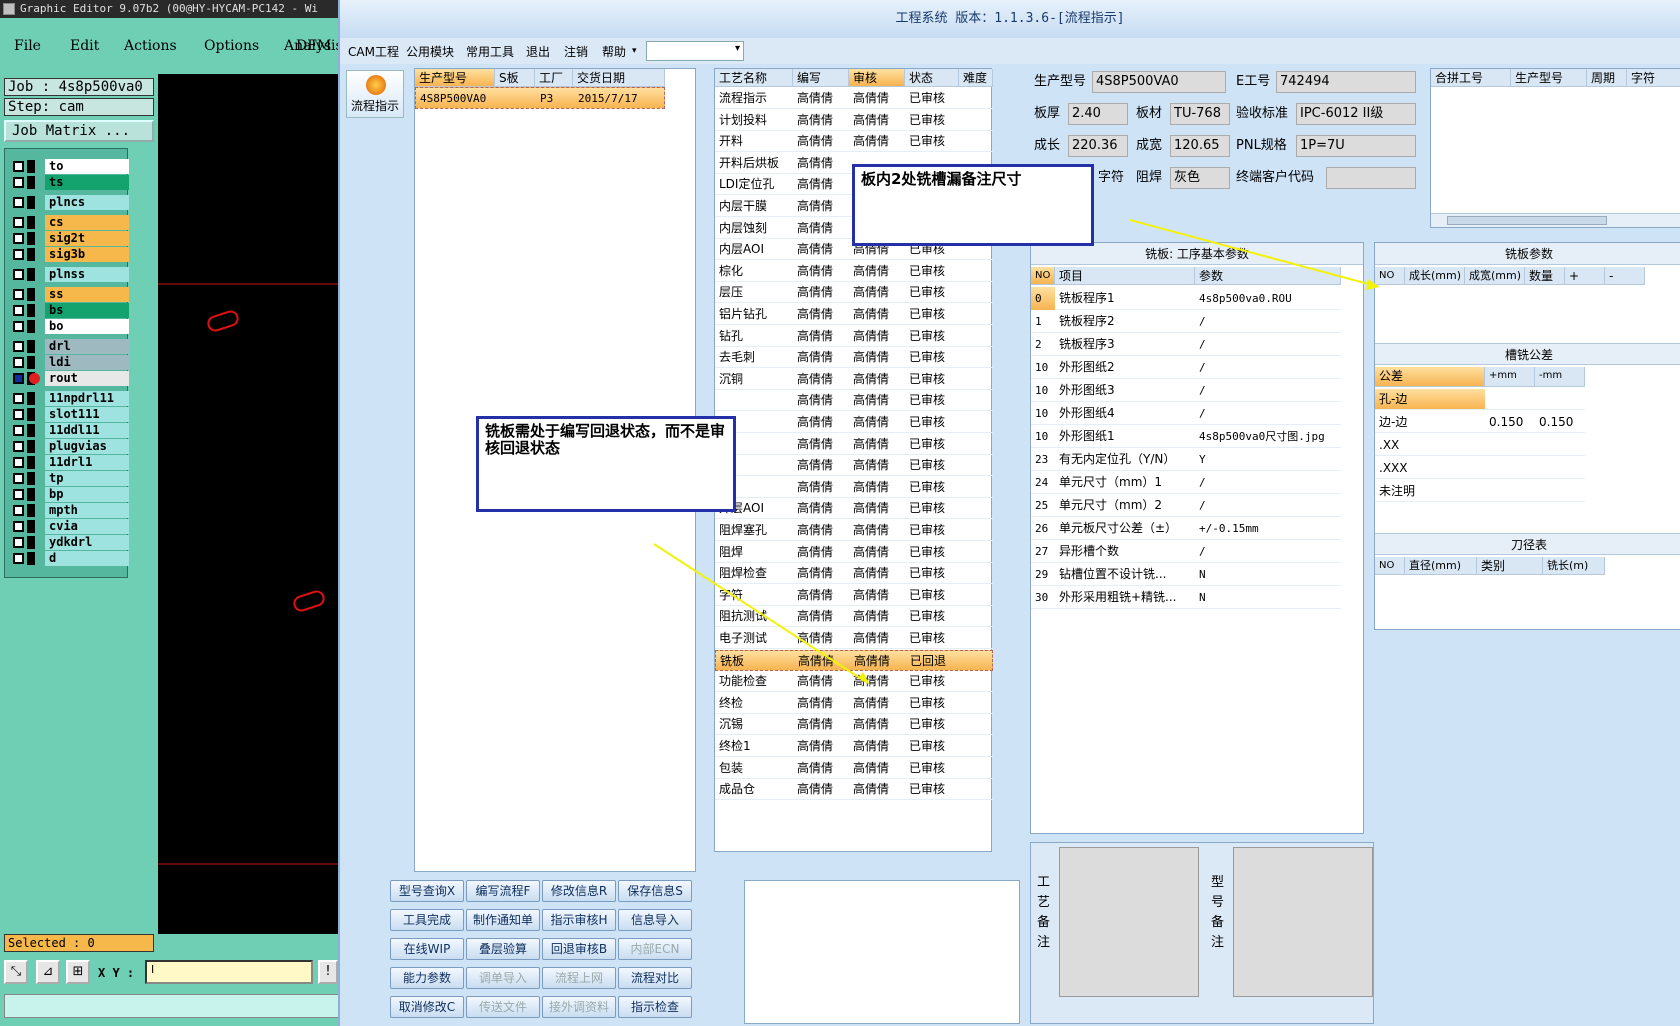 The image size is (1680, 1026). I want to click on process-row: 棕化 高倩倩 高倩倩 已审核, so click(854, 271).